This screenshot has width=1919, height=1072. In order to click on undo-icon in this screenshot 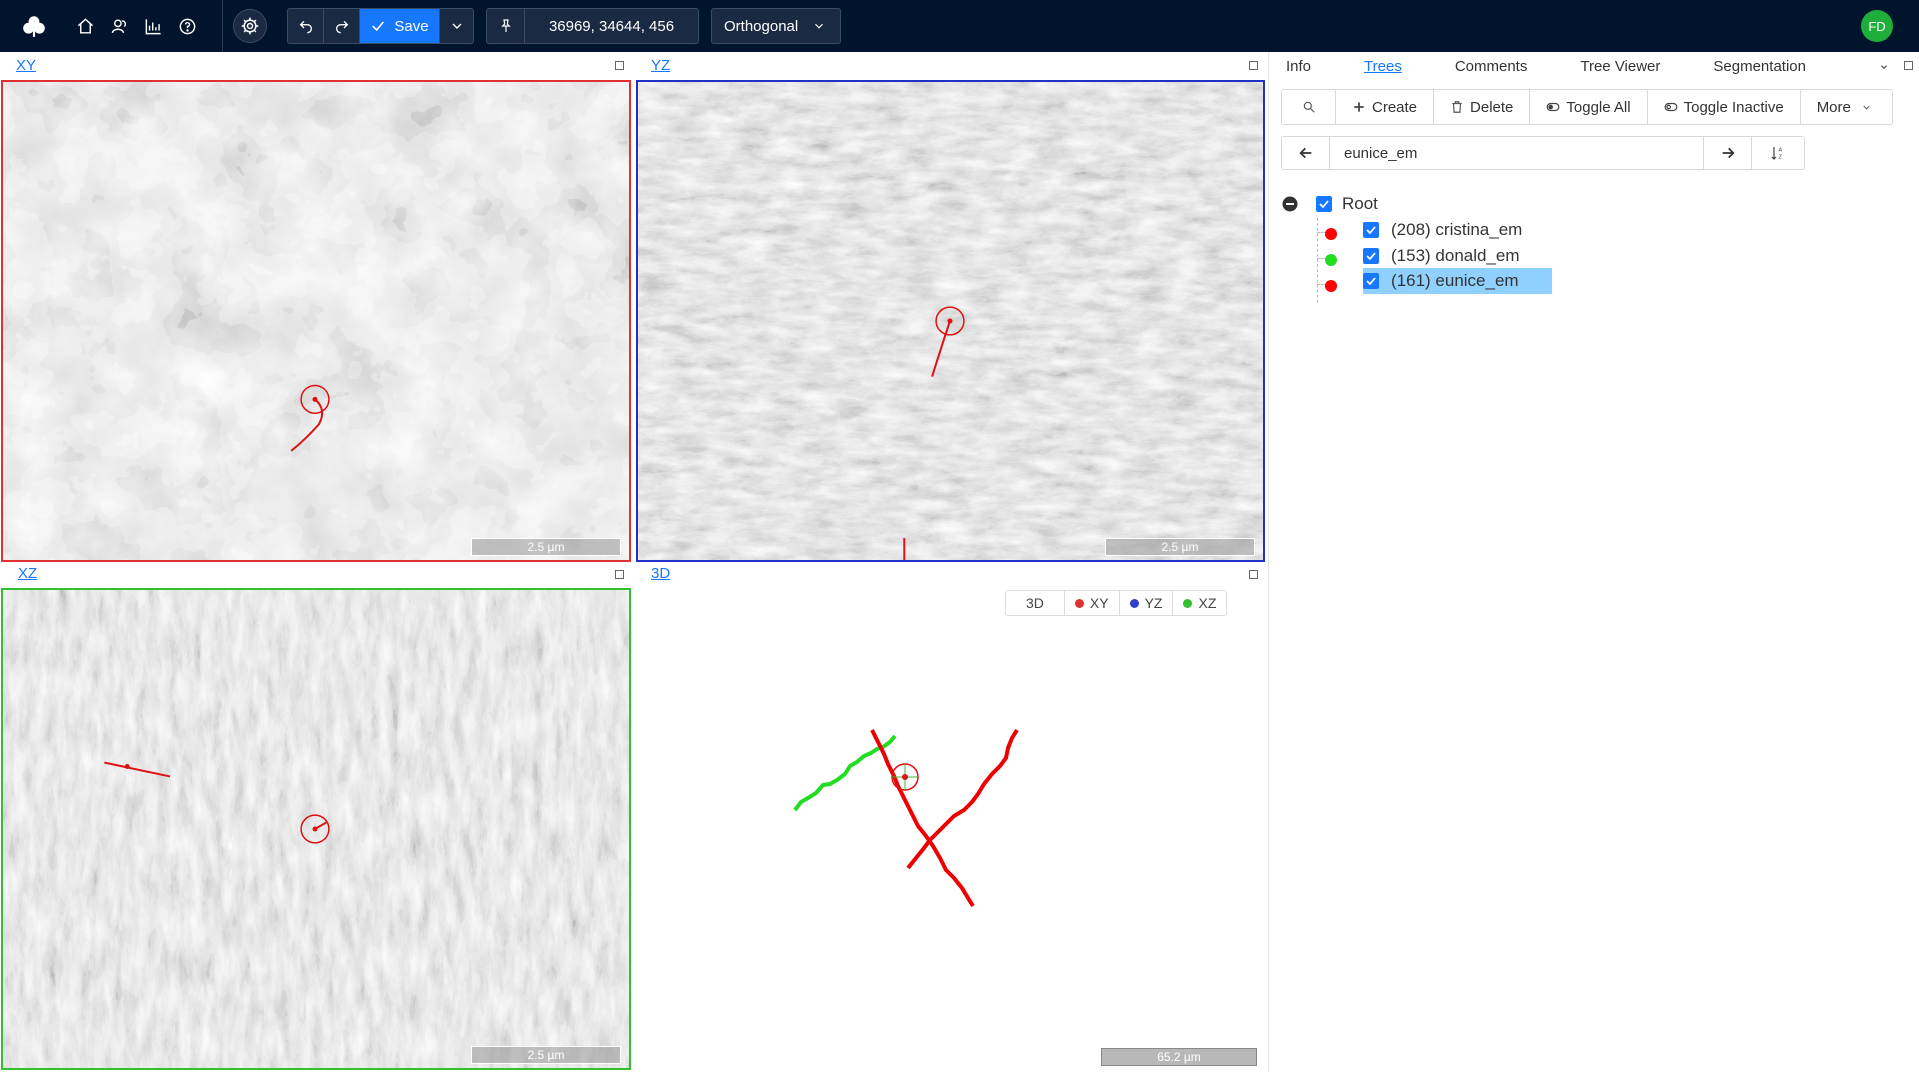, I will do `click(305, 27)`.